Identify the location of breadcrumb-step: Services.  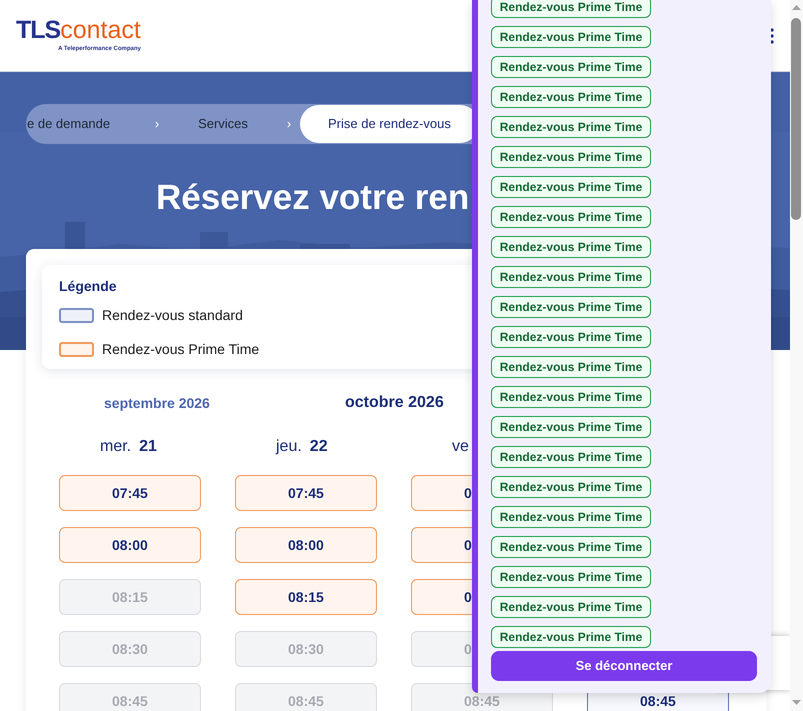
(223, 124).